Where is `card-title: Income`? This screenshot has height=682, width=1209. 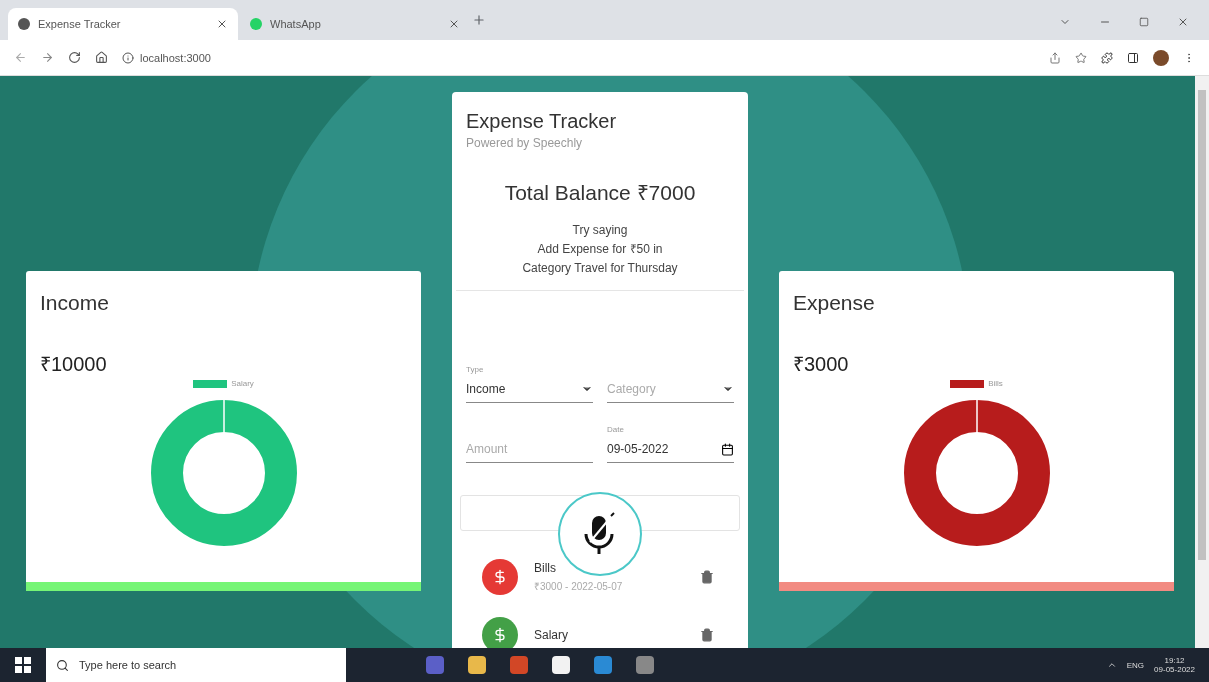
card-title: Income is located at coordinates (74, 302).